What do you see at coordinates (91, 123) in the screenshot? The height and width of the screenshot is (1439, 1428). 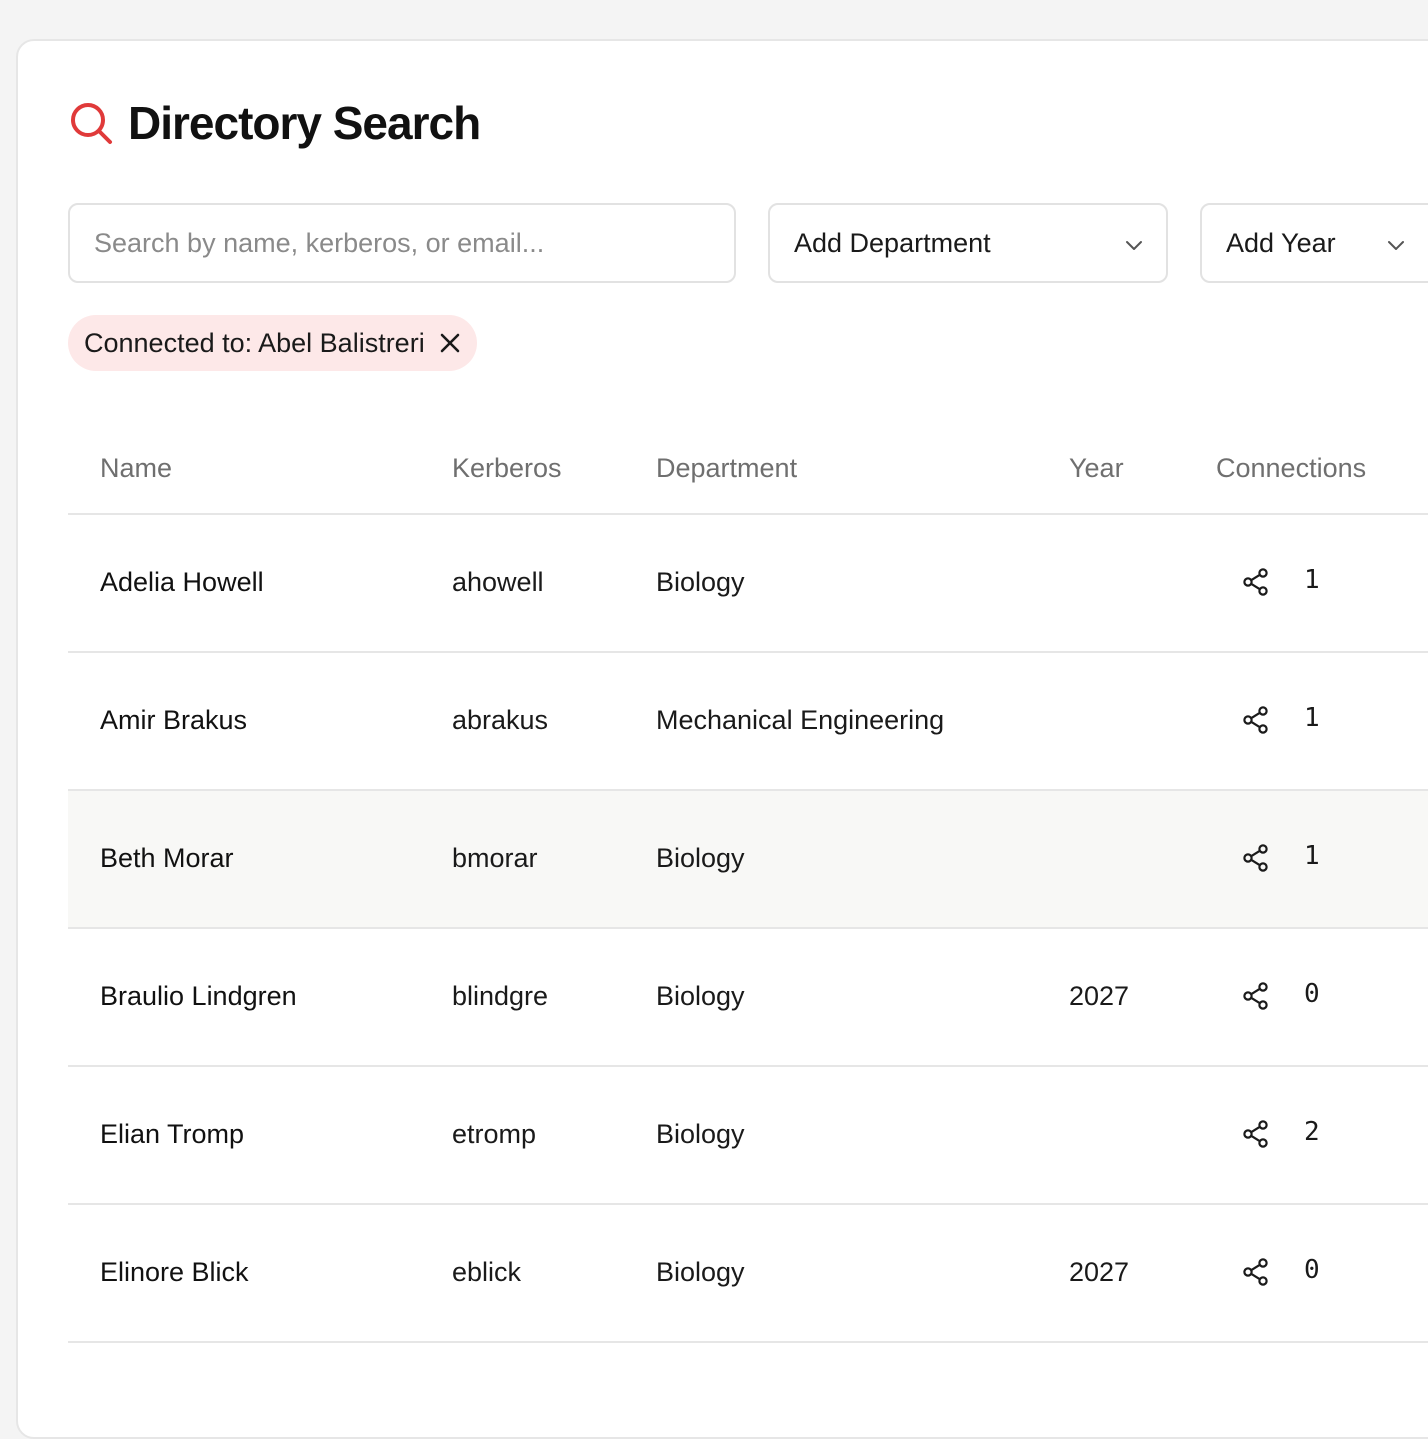 I see `search-icon` at bounding box center [91, 123].